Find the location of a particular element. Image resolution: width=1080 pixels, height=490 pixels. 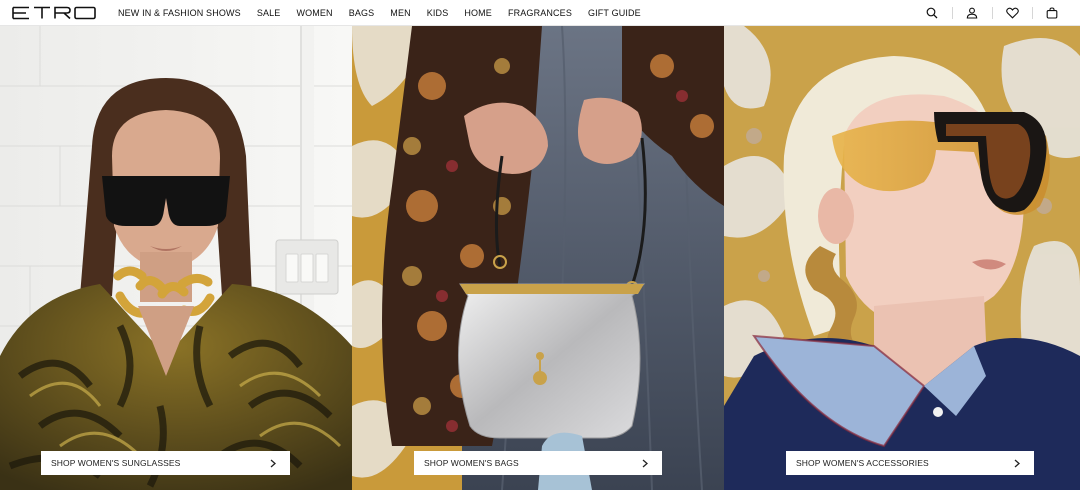

nav-item-kids: KIDS is located at coordinates (438, 13).